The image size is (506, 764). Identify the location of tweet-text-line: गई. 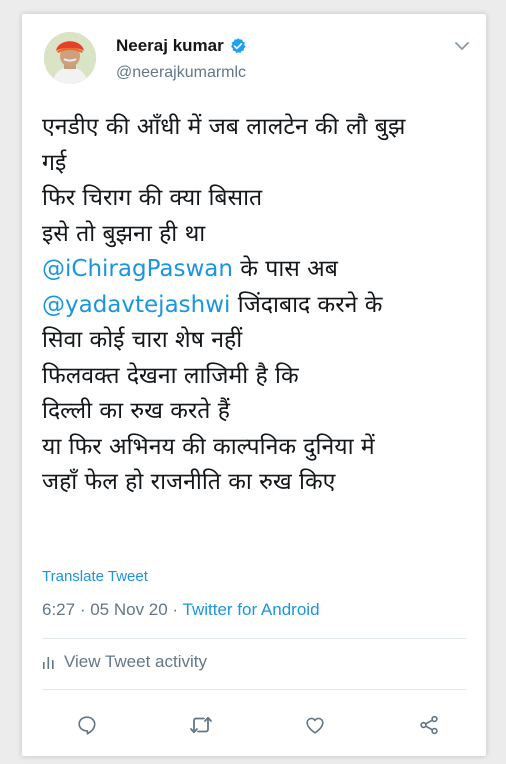
(262, 164).